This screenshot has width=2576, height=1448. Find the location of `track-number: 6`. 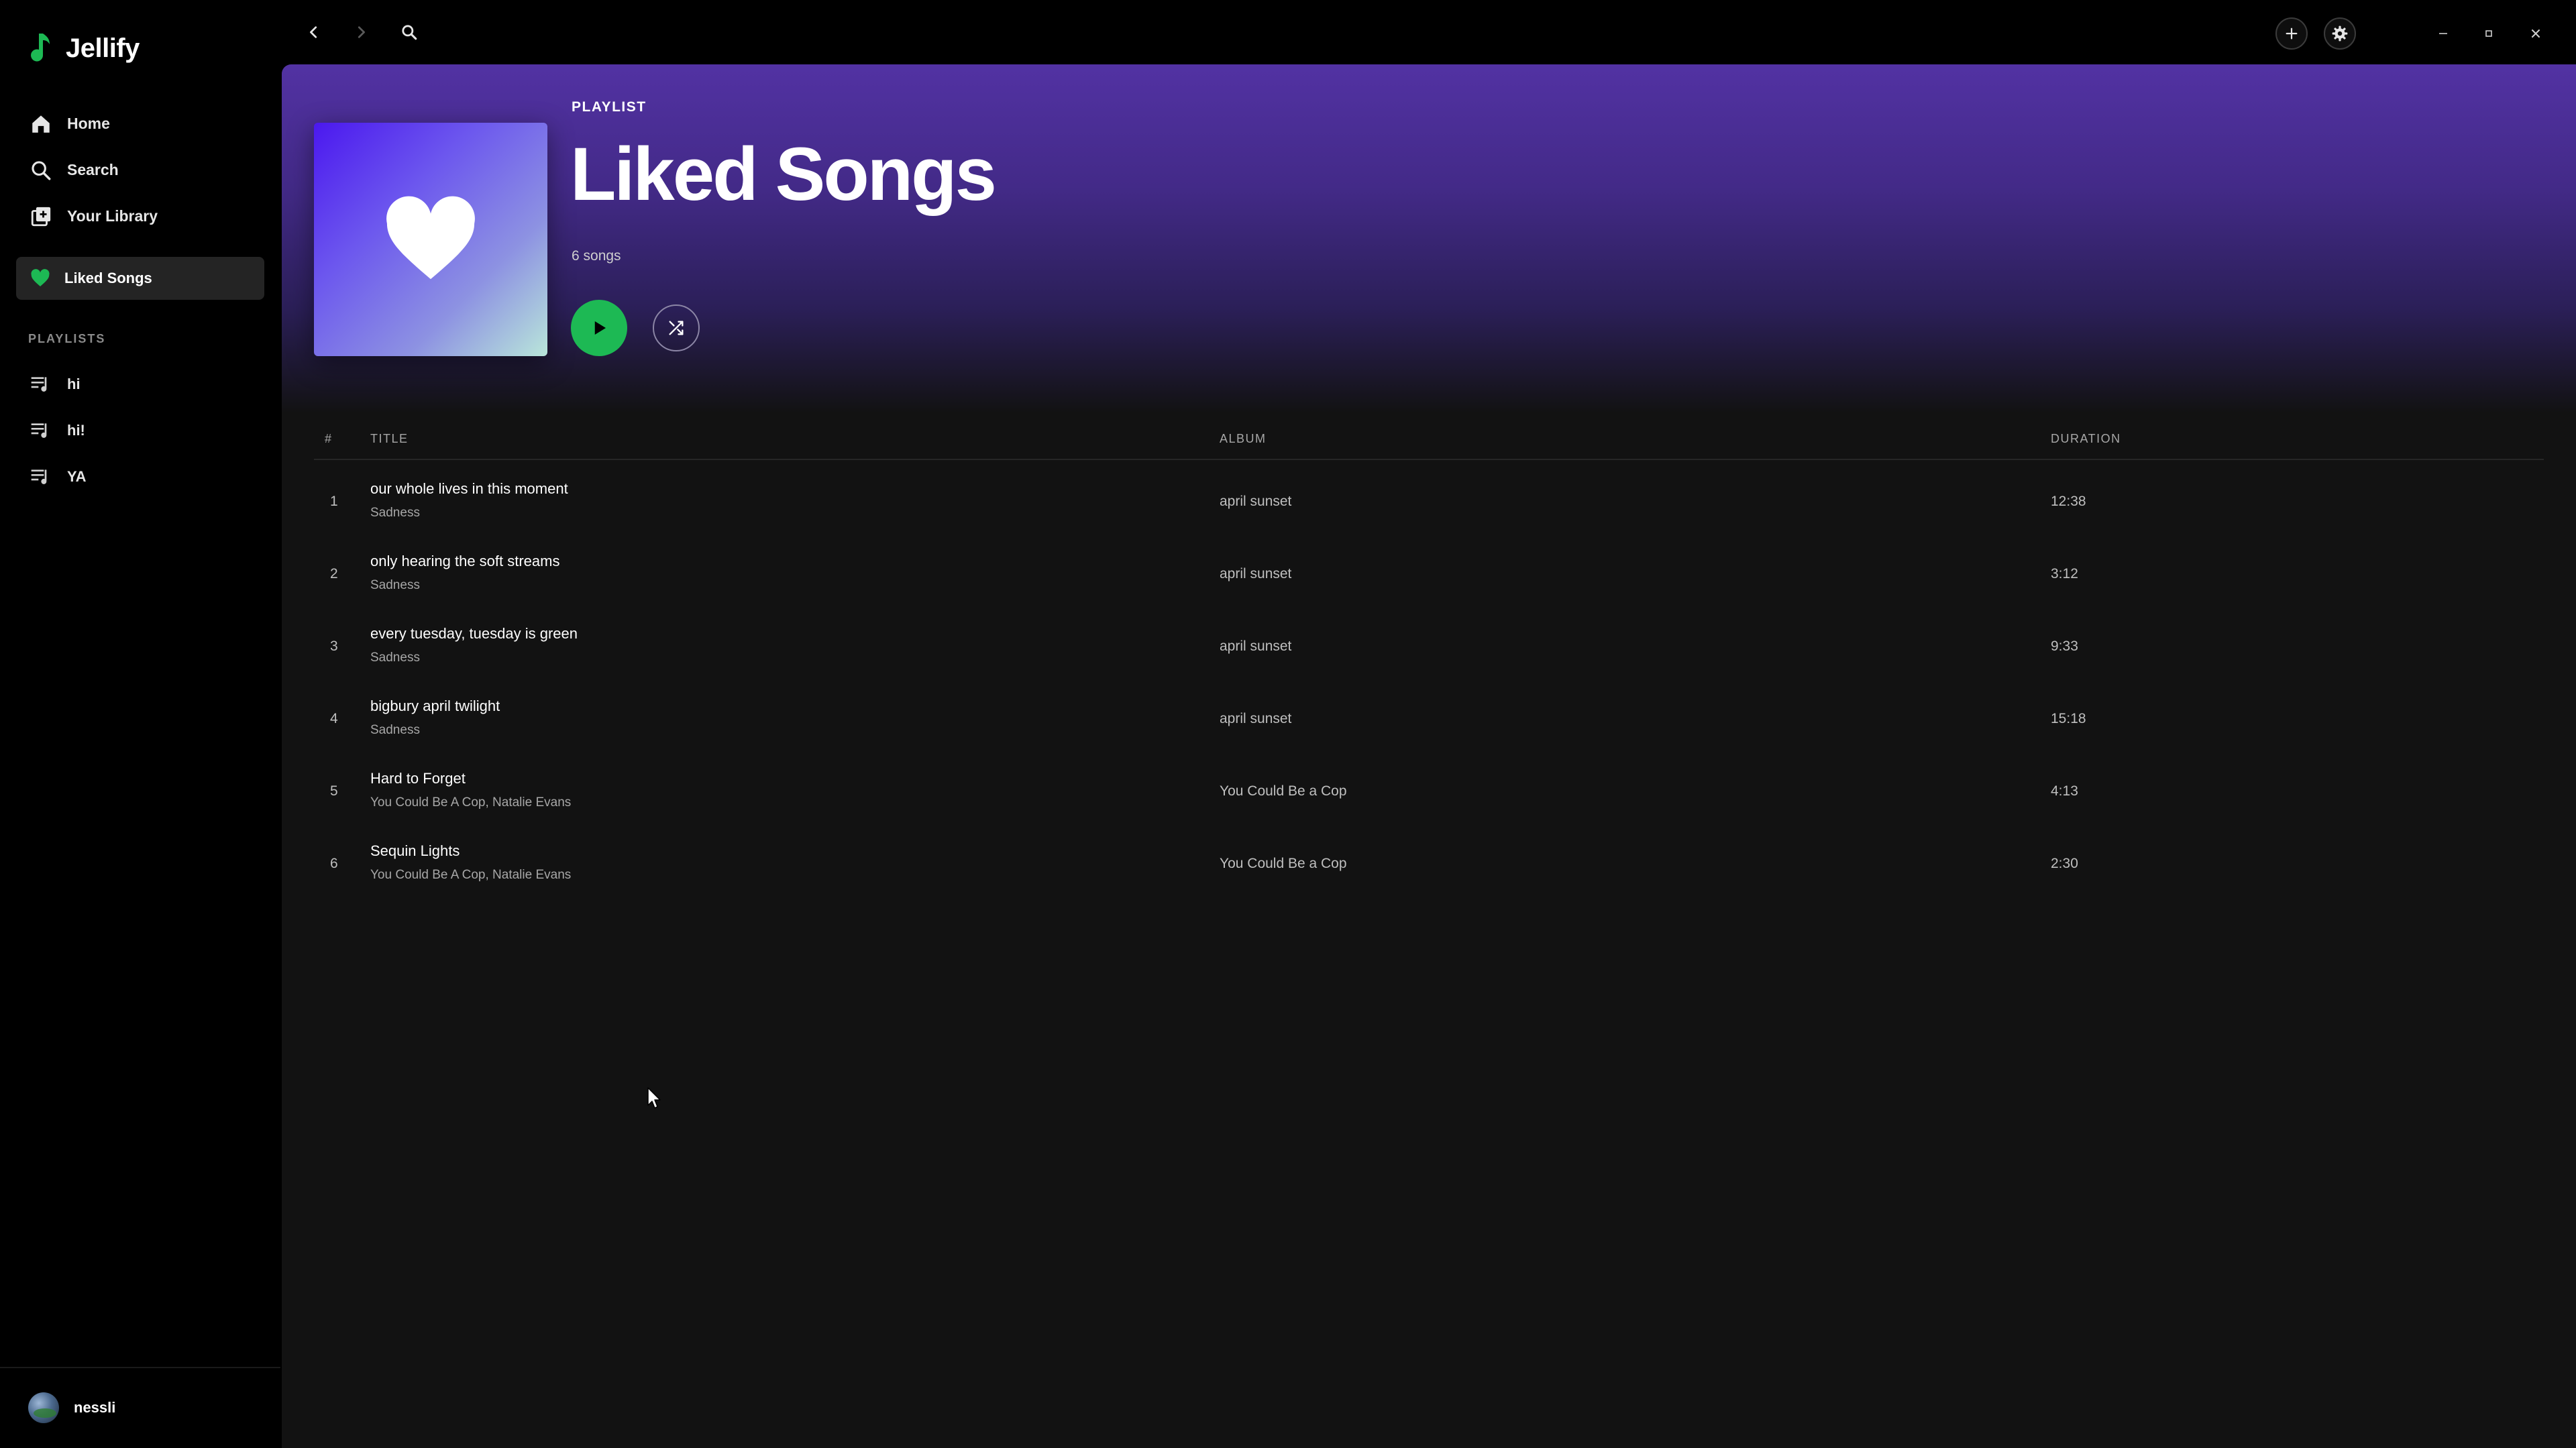

track-number: 6 is located at coordinates (334, 863).